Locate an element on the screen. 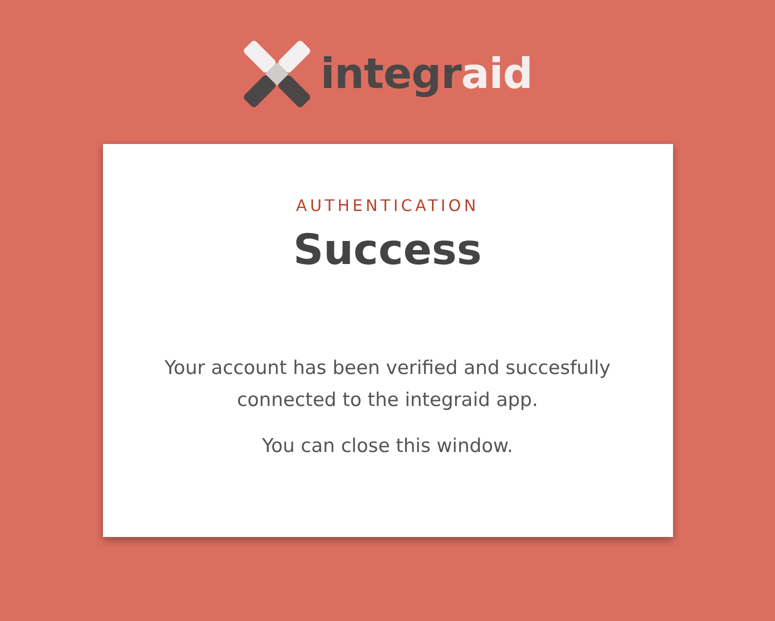 The width and height of the screenshot is (775, 621). card-title: Success is located at coordinates (387, 250).